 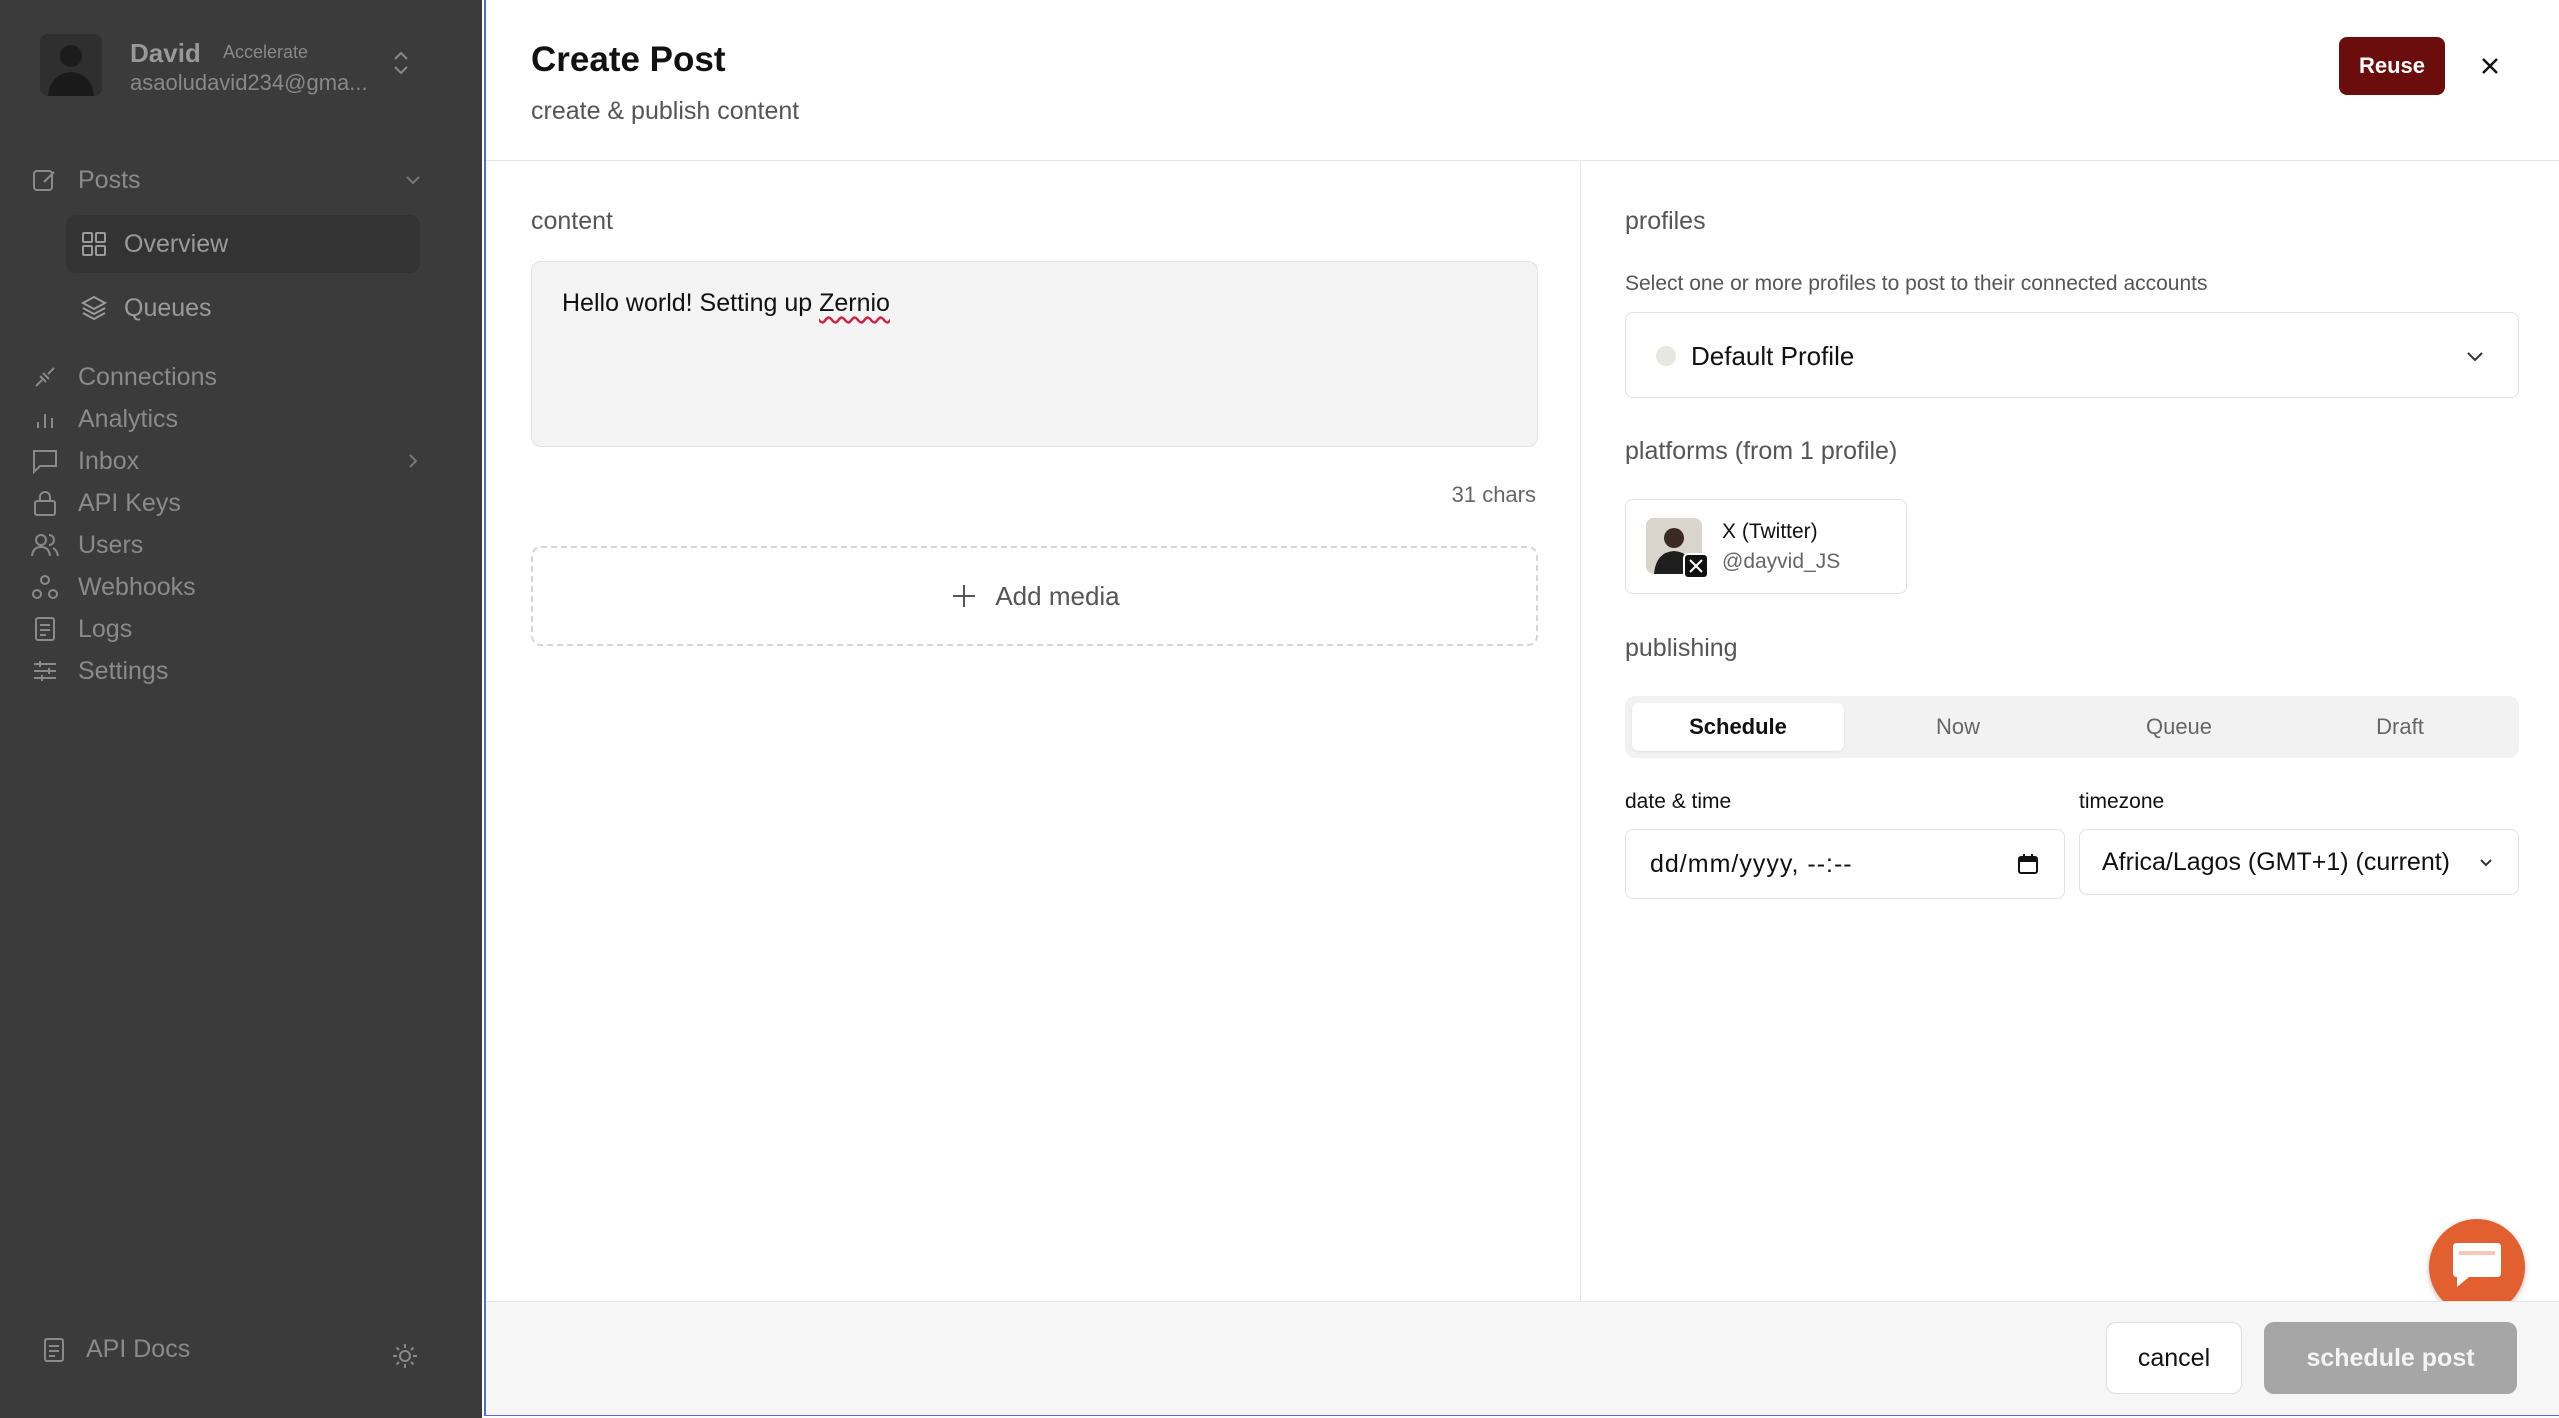 I want to click on sidebar-item-connections: Connections, so click(x=123, y=377).